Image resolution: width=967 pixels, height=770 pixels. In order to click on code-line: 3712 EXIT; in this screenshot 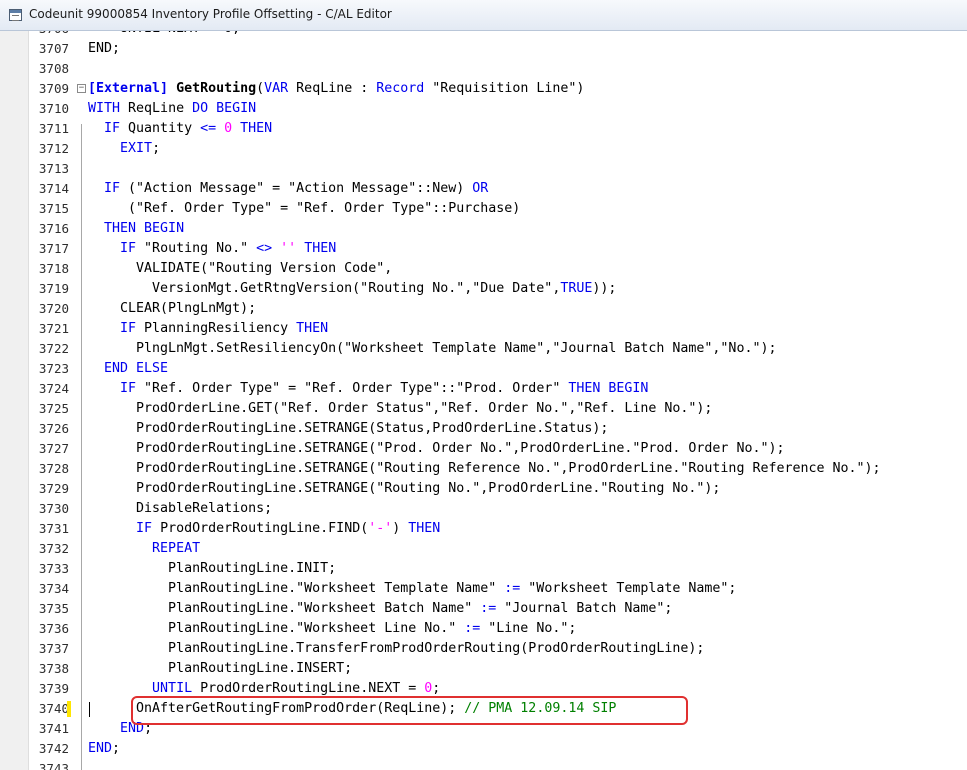, I will do `click(483, 149)`.